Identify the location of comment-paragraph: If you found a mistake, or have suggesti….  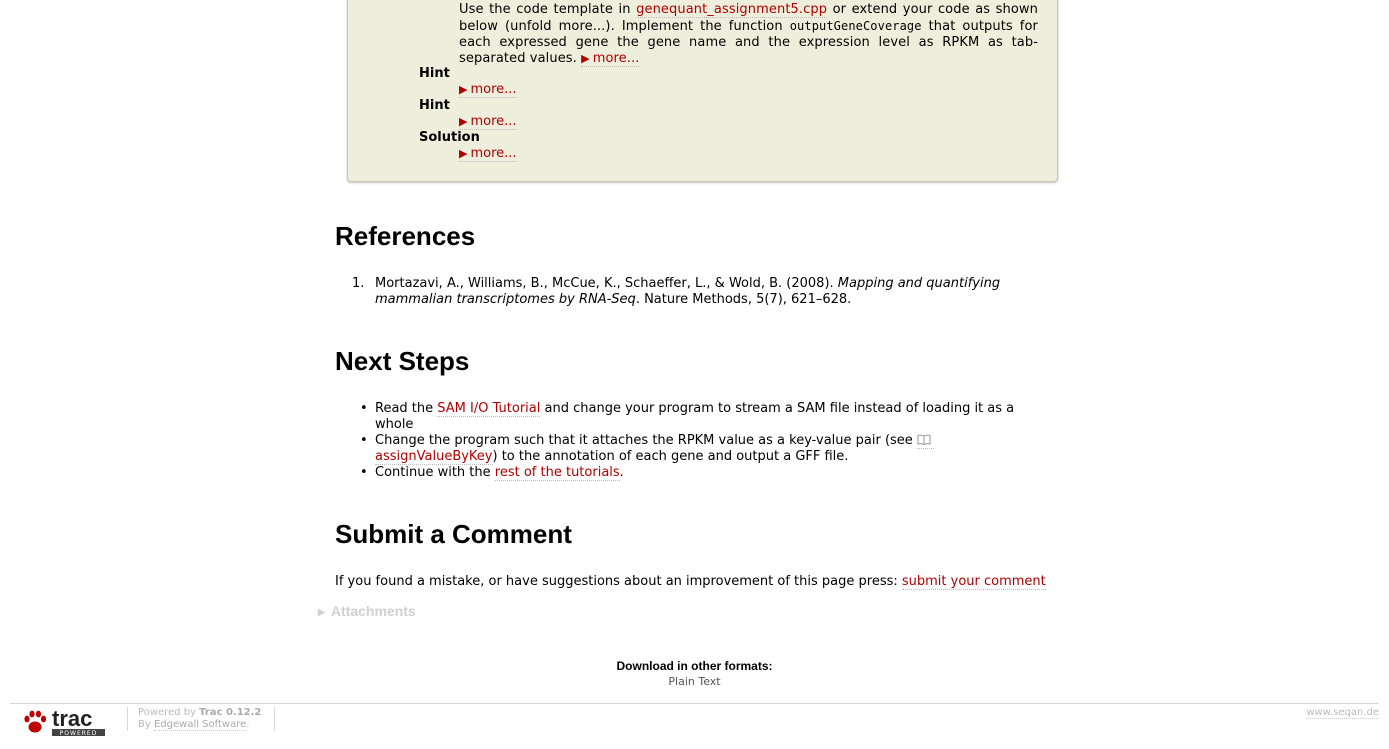
(690, 582).